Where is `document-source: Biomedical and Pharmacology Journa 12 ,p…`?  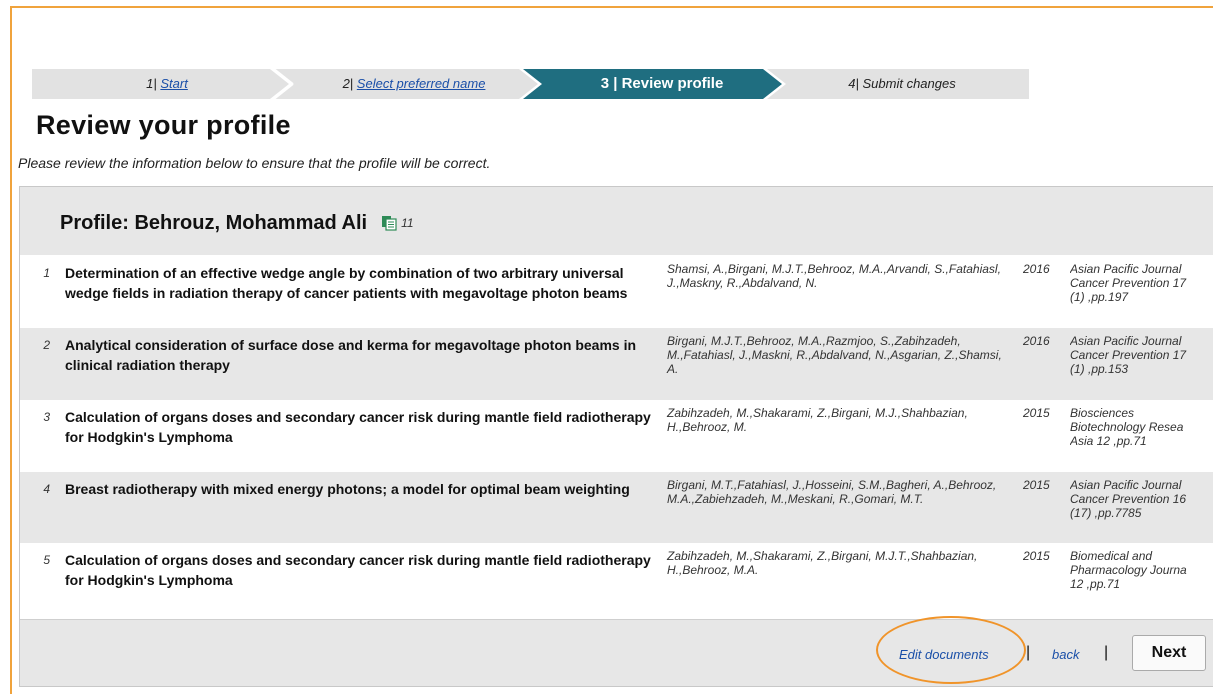 document-source: Biomedical and Pharmacology Journa 12 ,p… is located at coordinates (1141, 570).